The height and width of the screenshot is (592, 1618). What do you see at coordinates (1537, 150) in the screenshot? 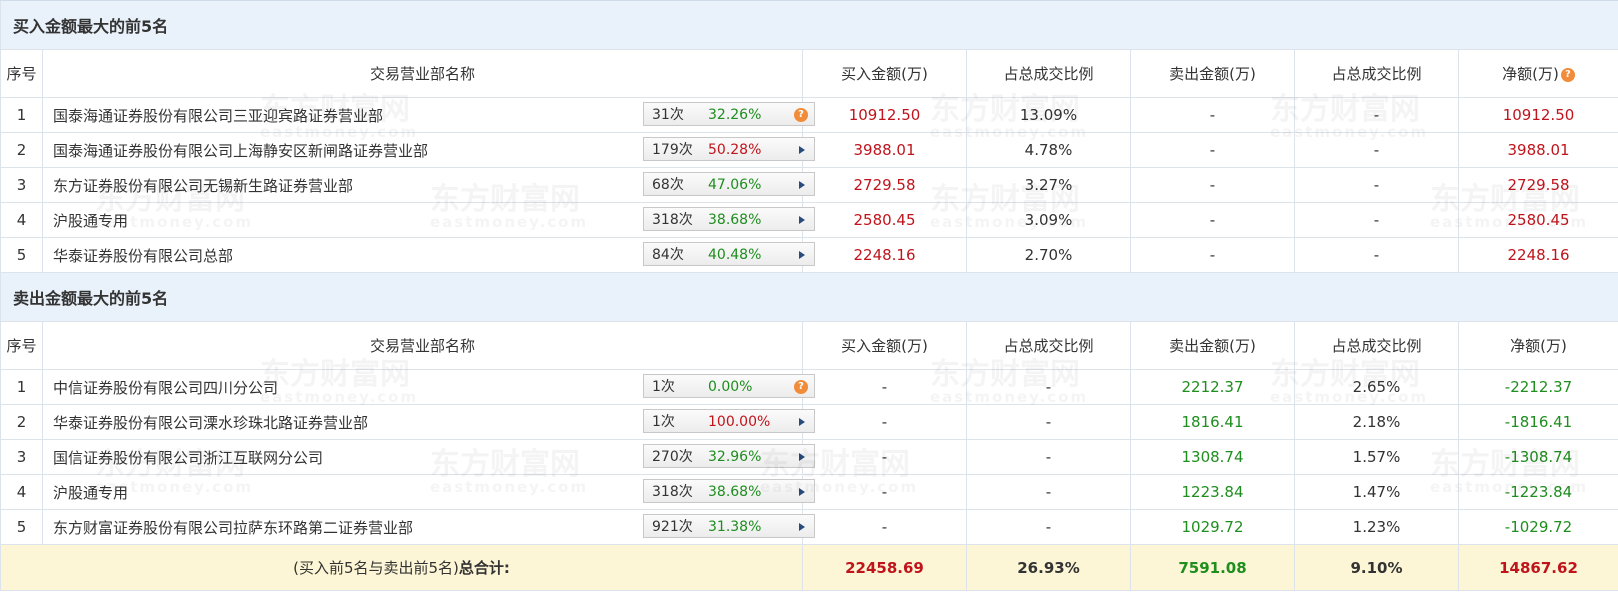
I see `net-amount: 3988.01` at bounding box center [1537, 150].